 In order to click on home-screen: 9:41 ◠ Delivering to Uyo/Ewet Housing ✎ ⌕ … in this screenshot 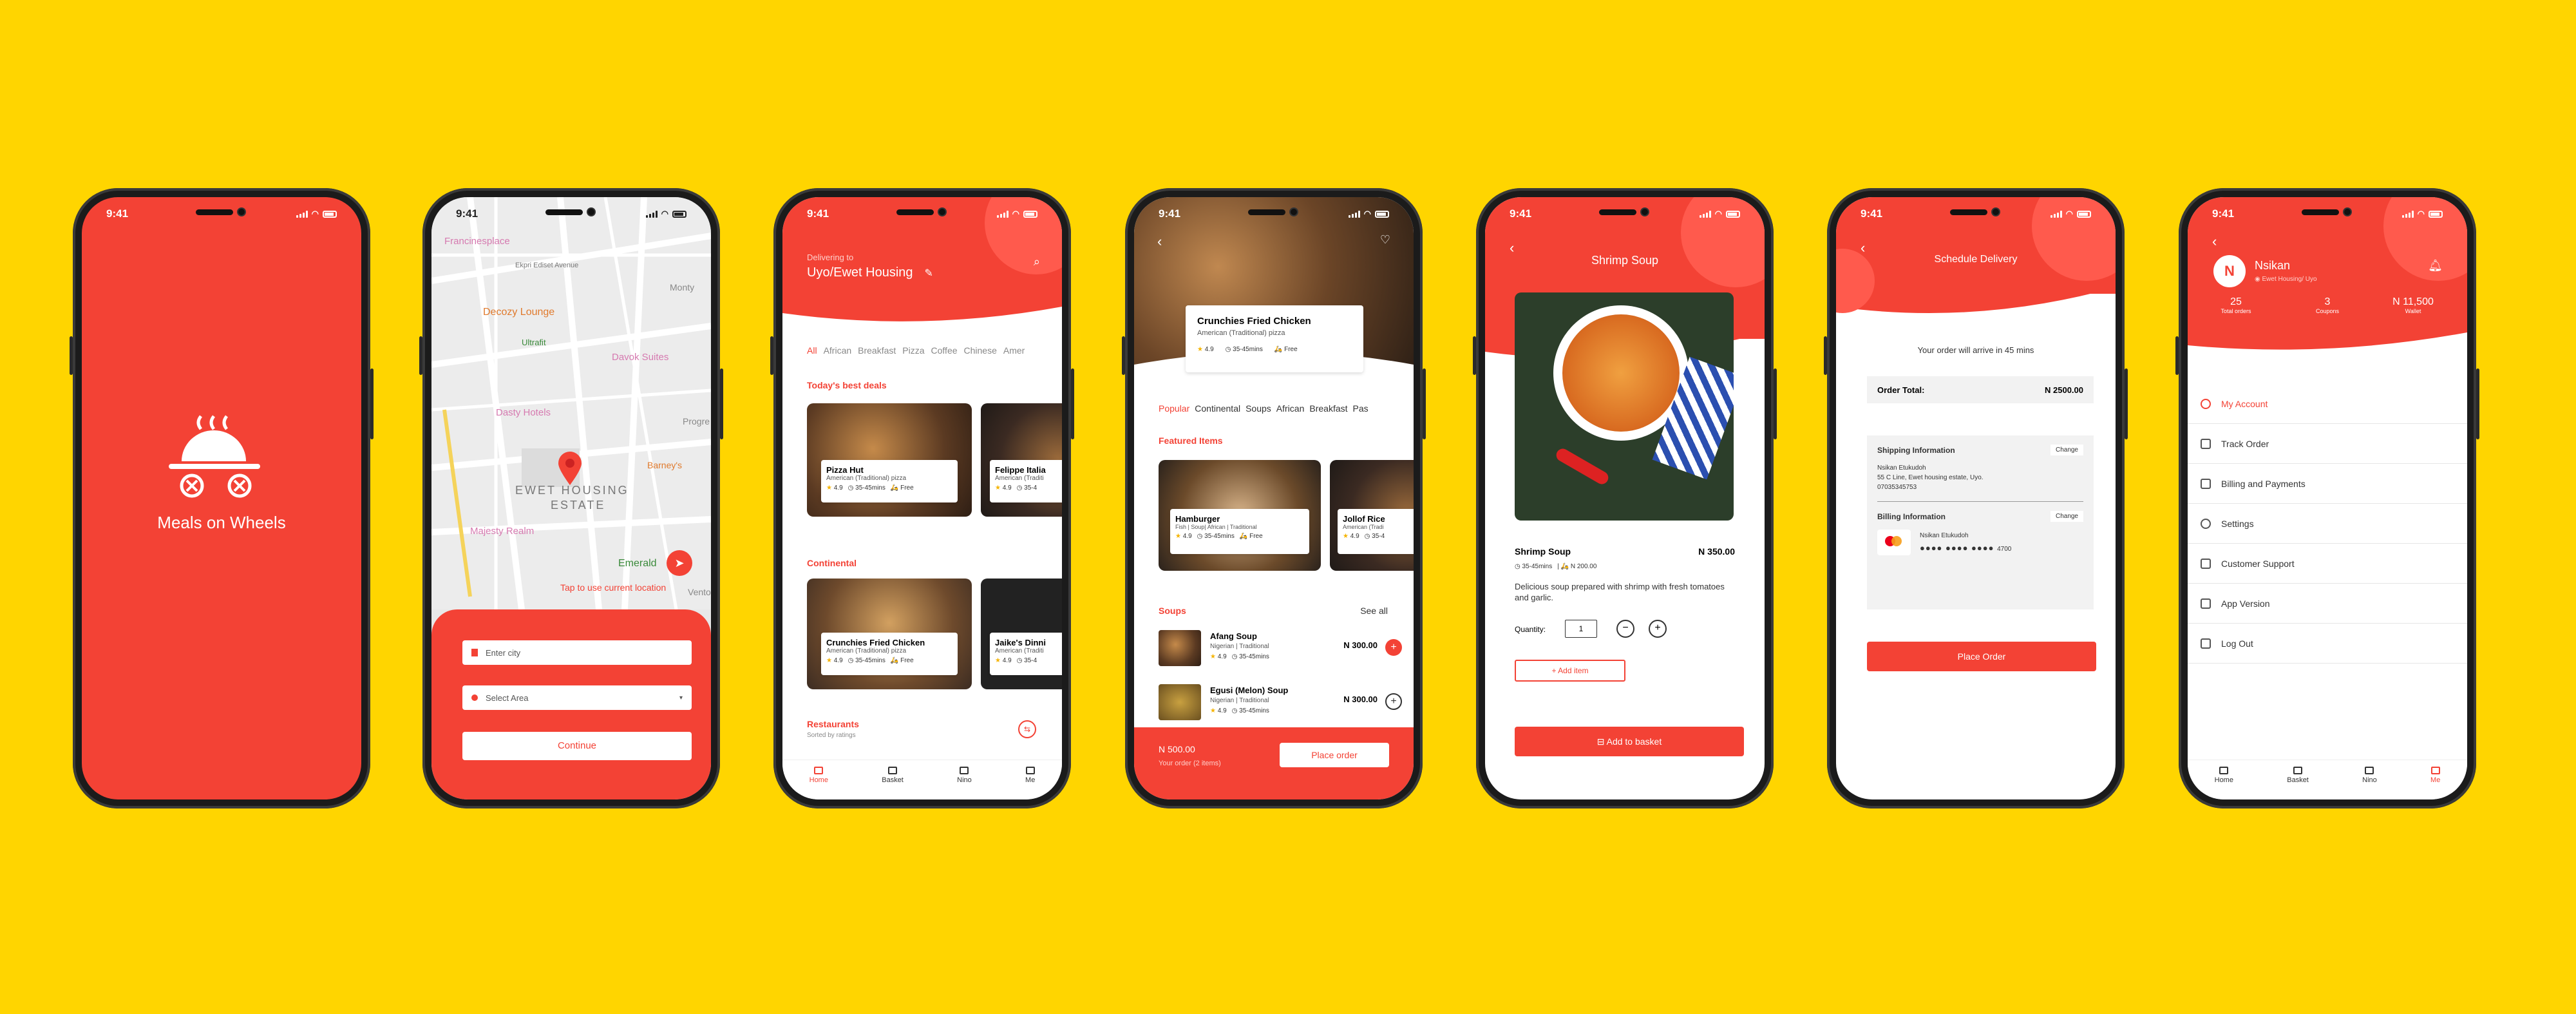, I will do `click(922, 498)`.